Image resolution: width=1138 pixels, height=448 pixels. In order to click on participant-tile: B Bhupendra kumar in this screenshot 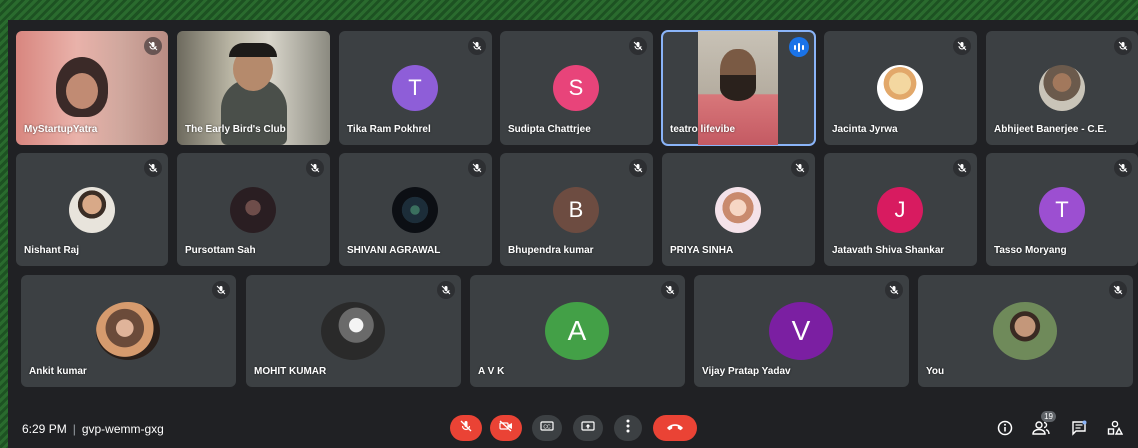, I will do `click(576, 209)`.